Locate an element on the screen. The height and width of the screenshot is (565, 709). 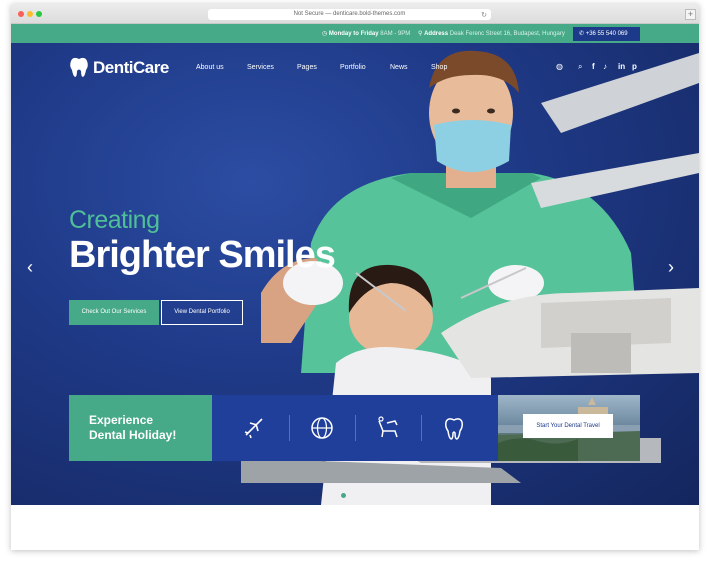
airplane-icon is located at coordinates (253, 428).